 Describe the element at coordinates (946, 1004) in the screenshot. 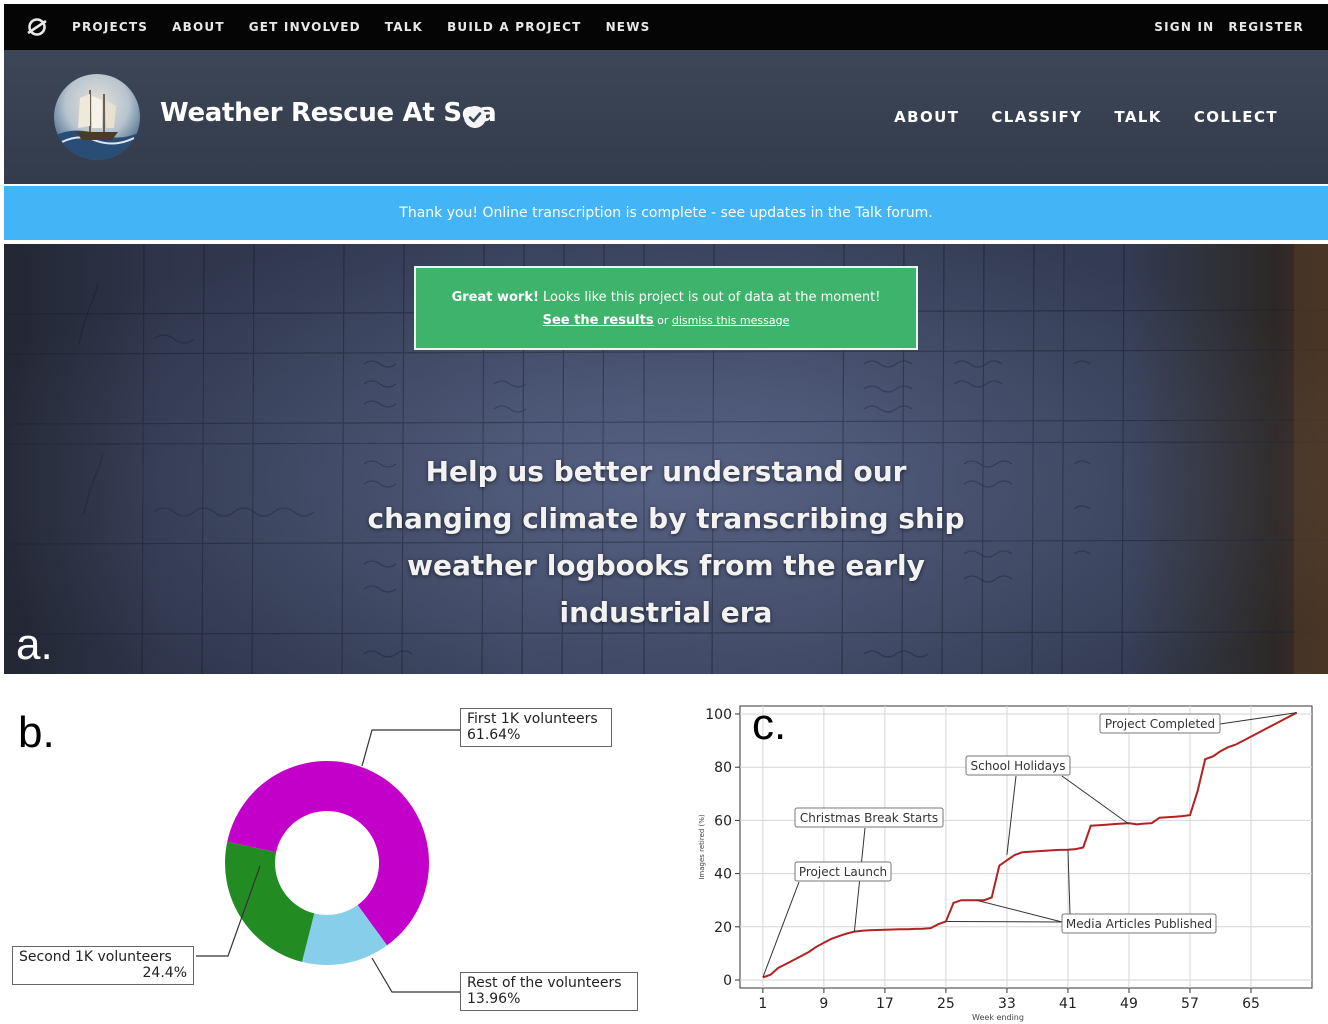

I see `x-tick-label: 25` at that location.